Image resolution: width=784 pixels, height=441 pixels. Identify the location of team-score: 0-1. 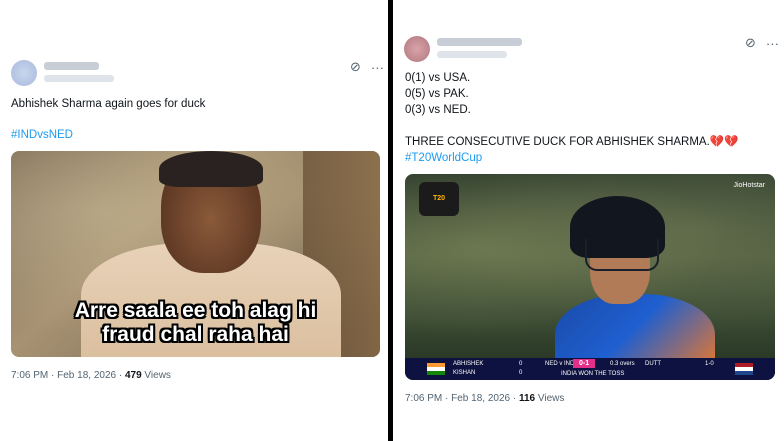
(584, 363).